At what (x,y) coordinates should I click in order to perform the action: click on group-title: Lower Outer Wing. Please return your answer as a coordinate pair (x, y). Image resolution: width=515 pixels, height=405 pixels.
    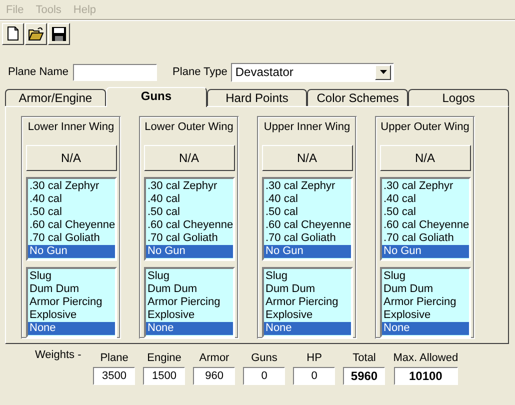
    Looking at the image, I should click on (189, 128).